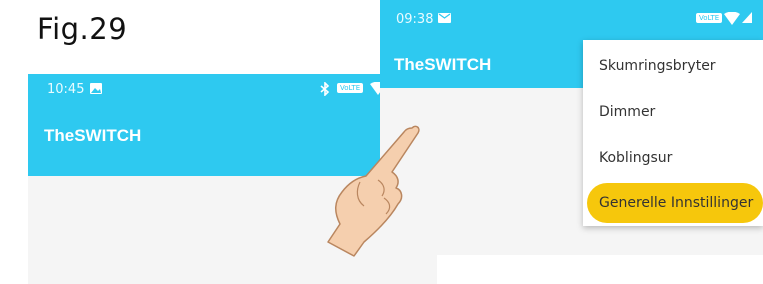 This screenshot has width=763, height=284. What do you see at coordinates (636, 158) in the screenshot?
I see `menu-item-label: Koblingsur` at bounding box center [636, 158].